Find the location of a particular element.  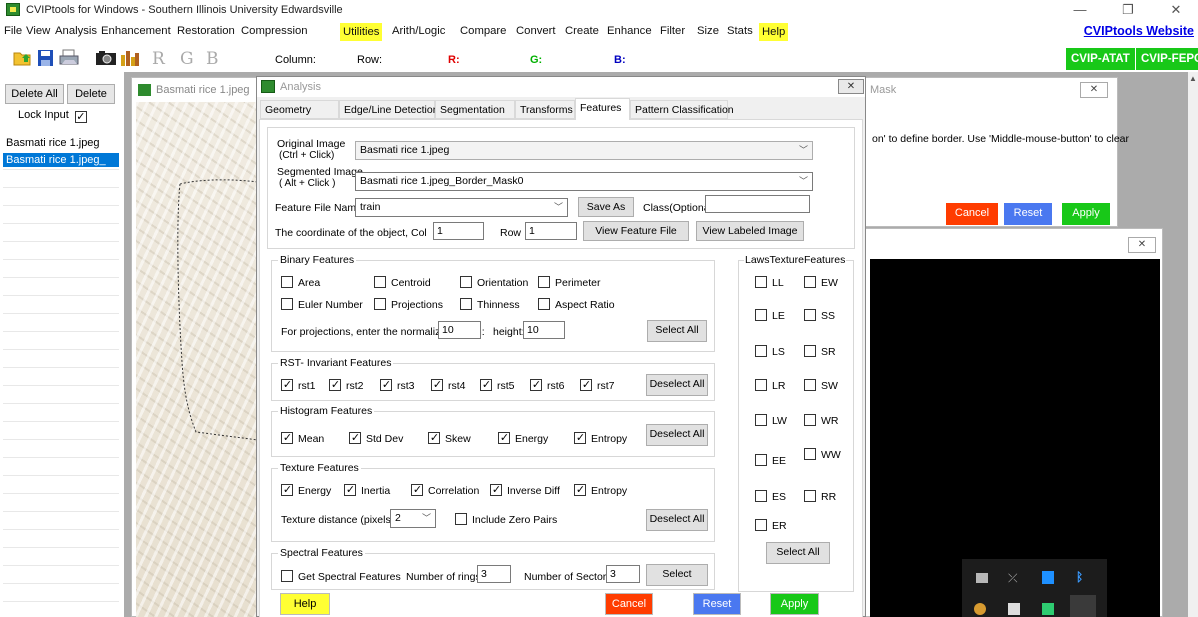

menu-compression: Compression is located at coordinates (274, 31).